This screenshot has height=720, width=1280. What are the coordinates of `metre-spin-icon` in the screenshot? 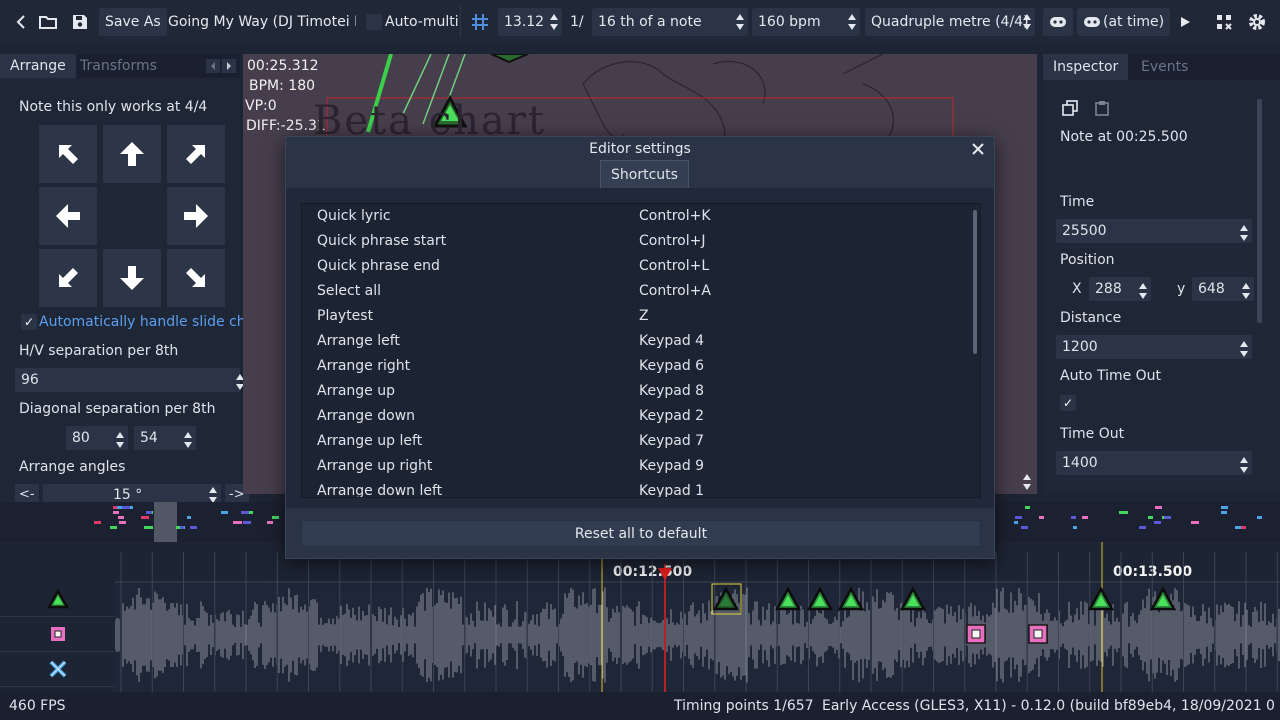 It's located at (1027, 22).